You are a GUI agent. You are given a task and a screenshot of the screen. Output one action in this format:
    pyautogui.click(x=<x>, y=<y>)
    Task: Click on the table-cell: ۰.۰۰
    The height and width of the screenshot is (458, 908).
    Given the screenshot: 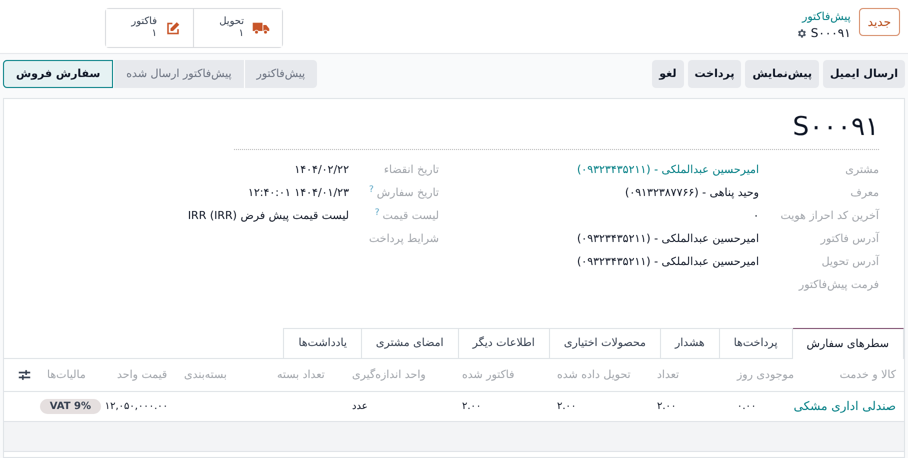 What is the action you would take?
    pyautogui.click(x=746, y=406)
    